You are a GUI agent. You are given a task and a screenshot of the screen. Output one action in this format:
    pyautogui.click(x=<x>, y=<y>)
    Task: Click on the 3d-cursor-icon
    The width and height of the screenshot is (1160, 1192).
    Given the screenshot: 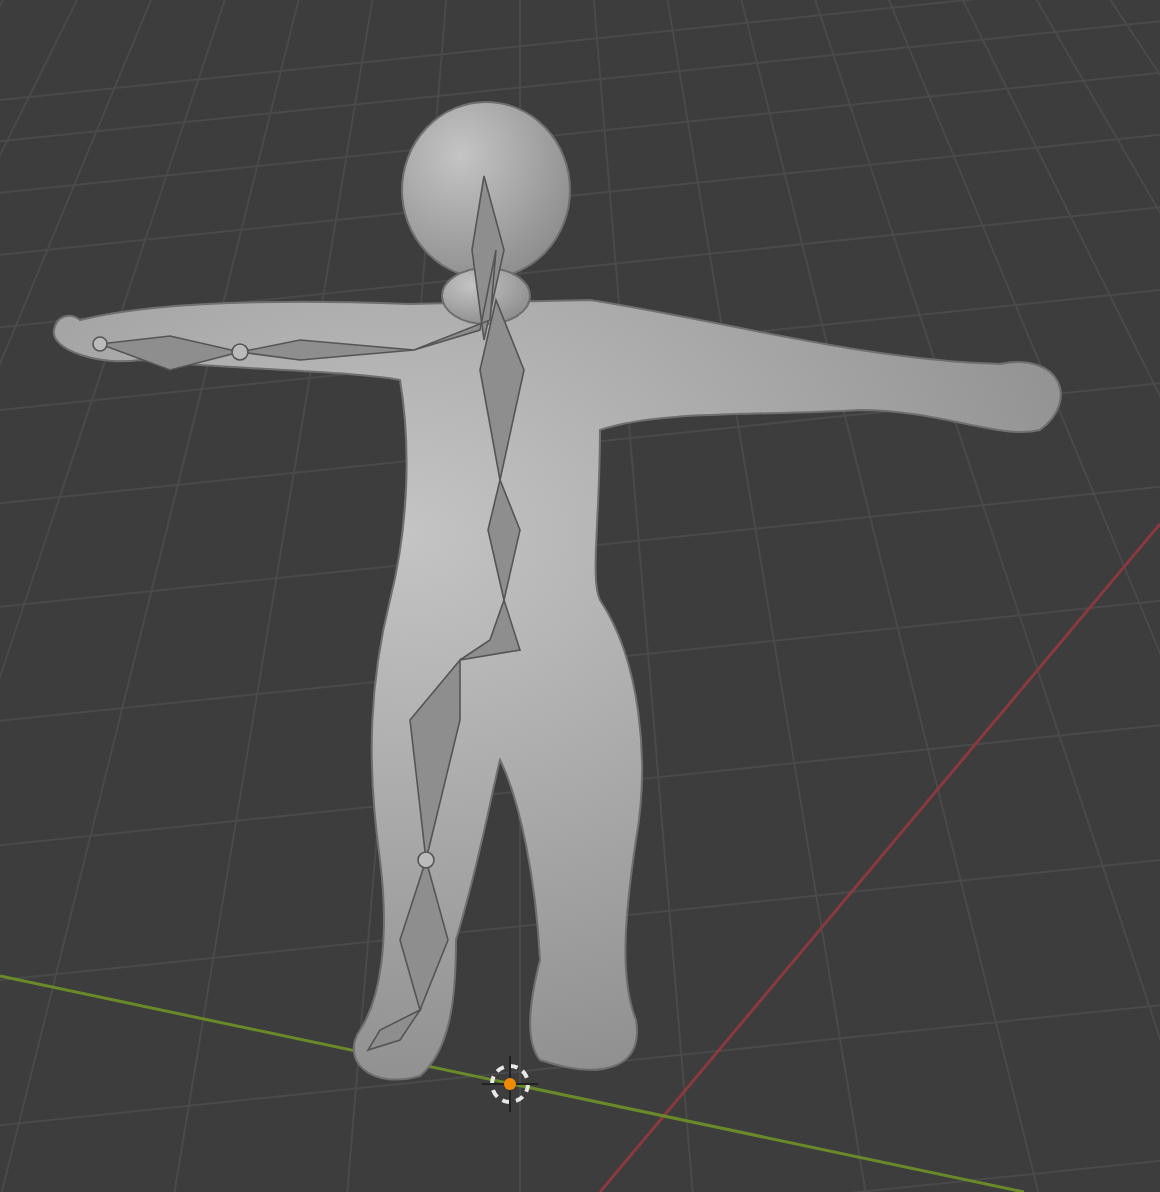 What is the action you would take?
    pyautogui.click(x=510, y=1084)
    